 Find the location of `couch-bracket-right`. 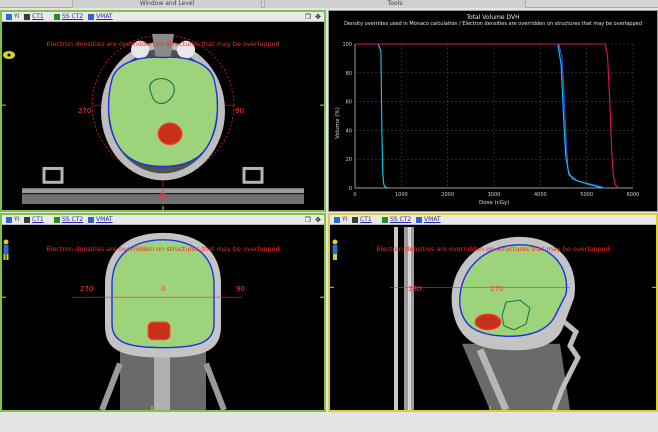

couch-bracket-right is located at coordinates (253, 175).